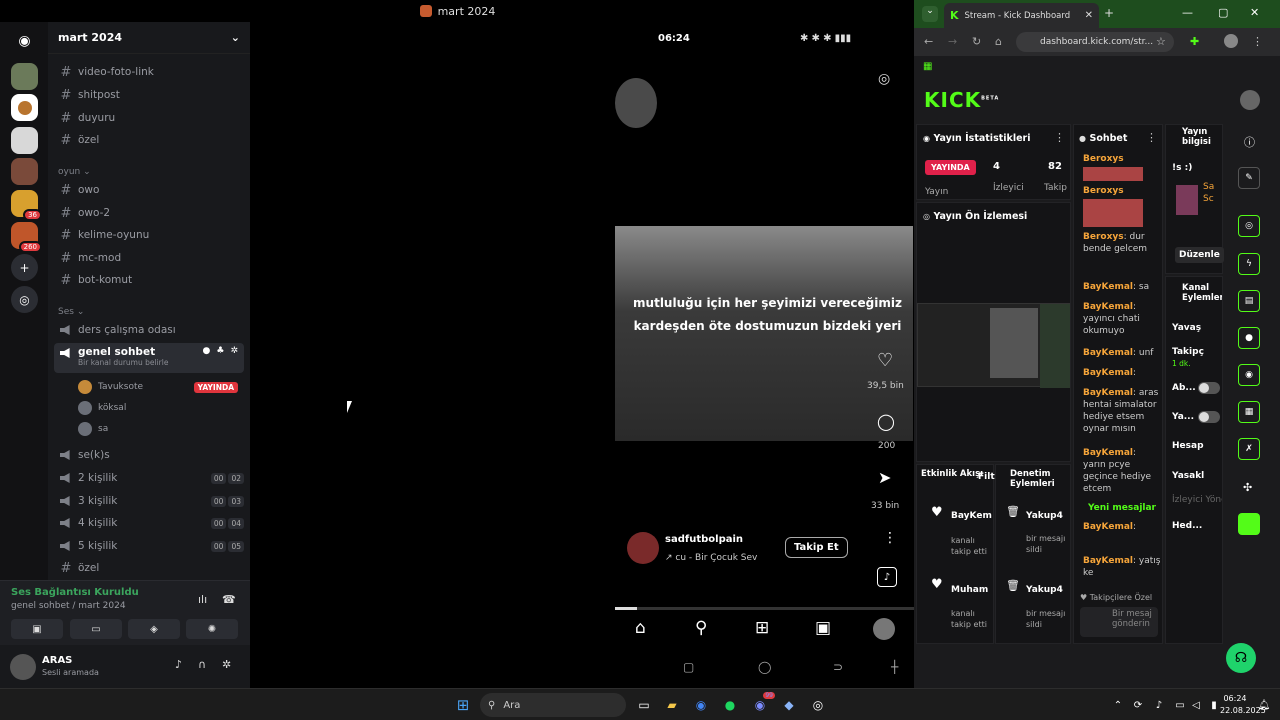 Image resolution: width=1280 pixels, height=720 pixels. I want to click on maximize-icon: ▢, so click(1223, 12).